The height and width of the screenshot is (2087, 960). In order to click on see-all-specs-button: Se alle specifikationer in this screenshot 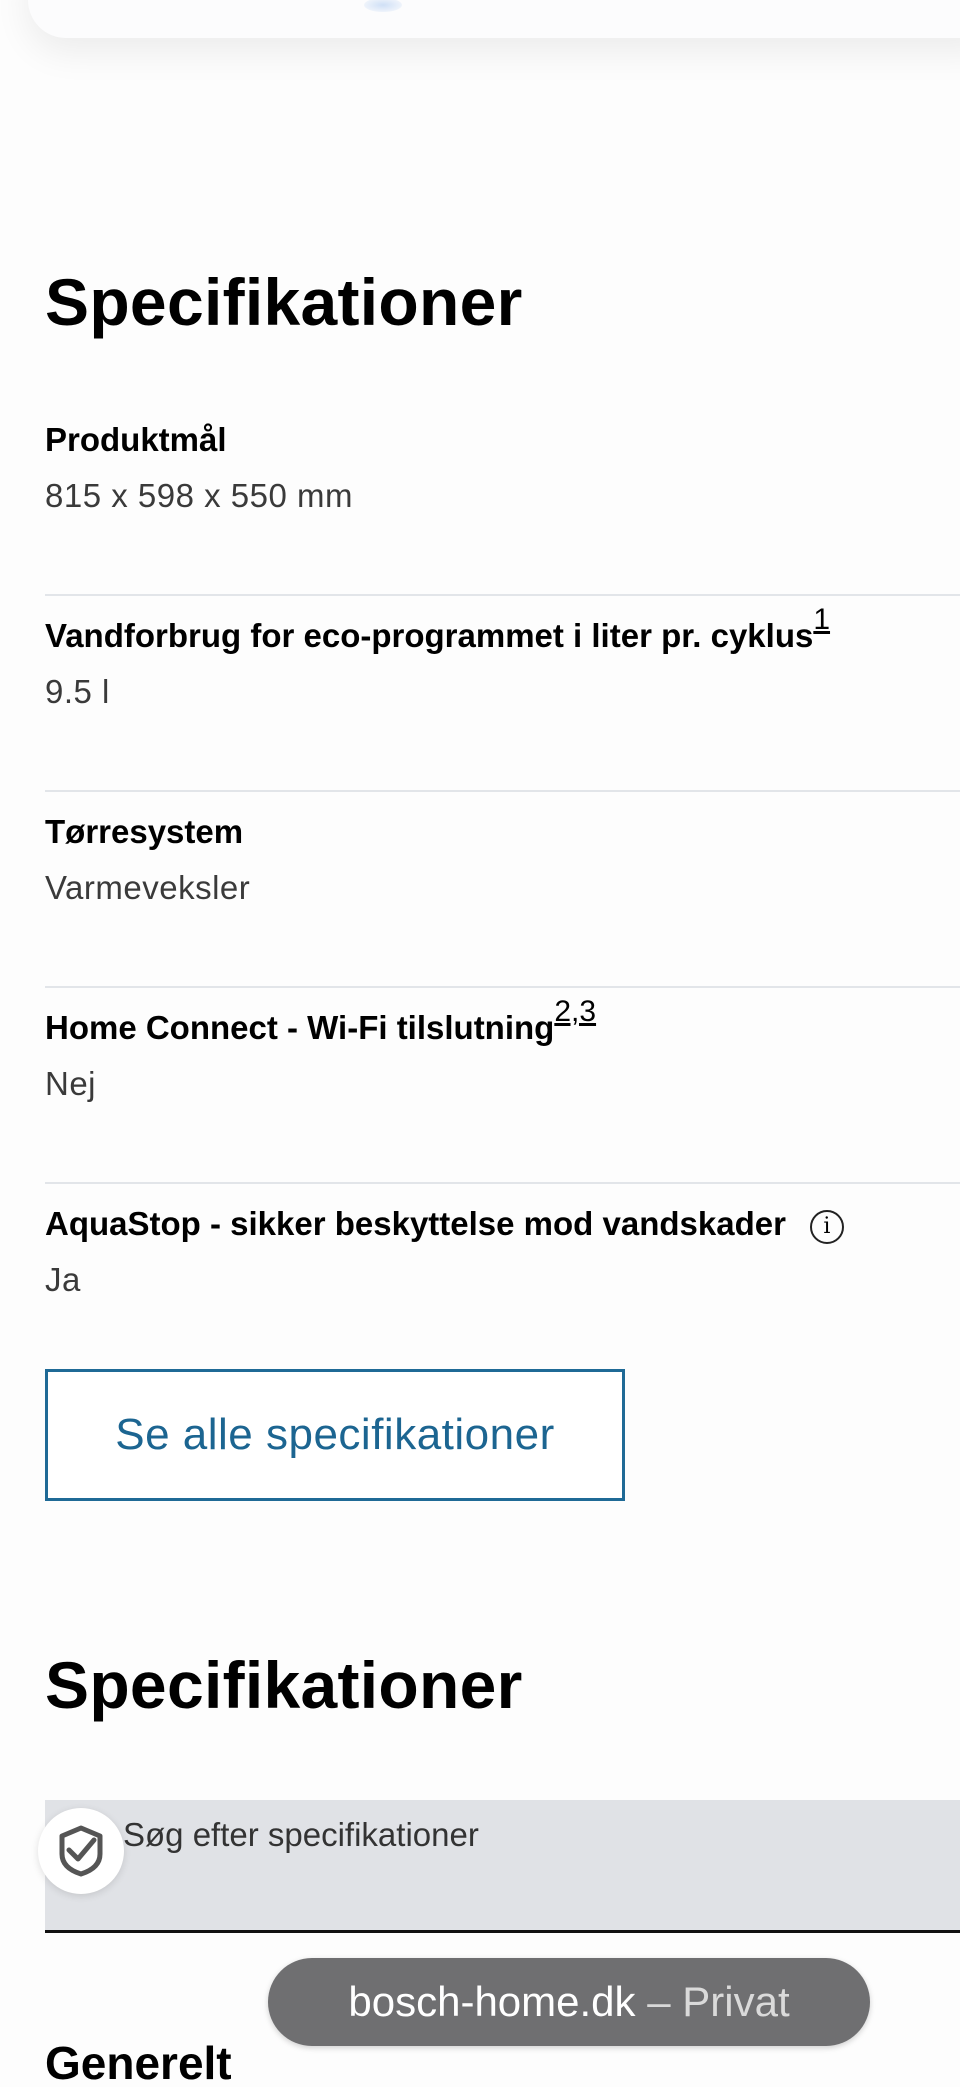, I will do `click(335, 1435)`.